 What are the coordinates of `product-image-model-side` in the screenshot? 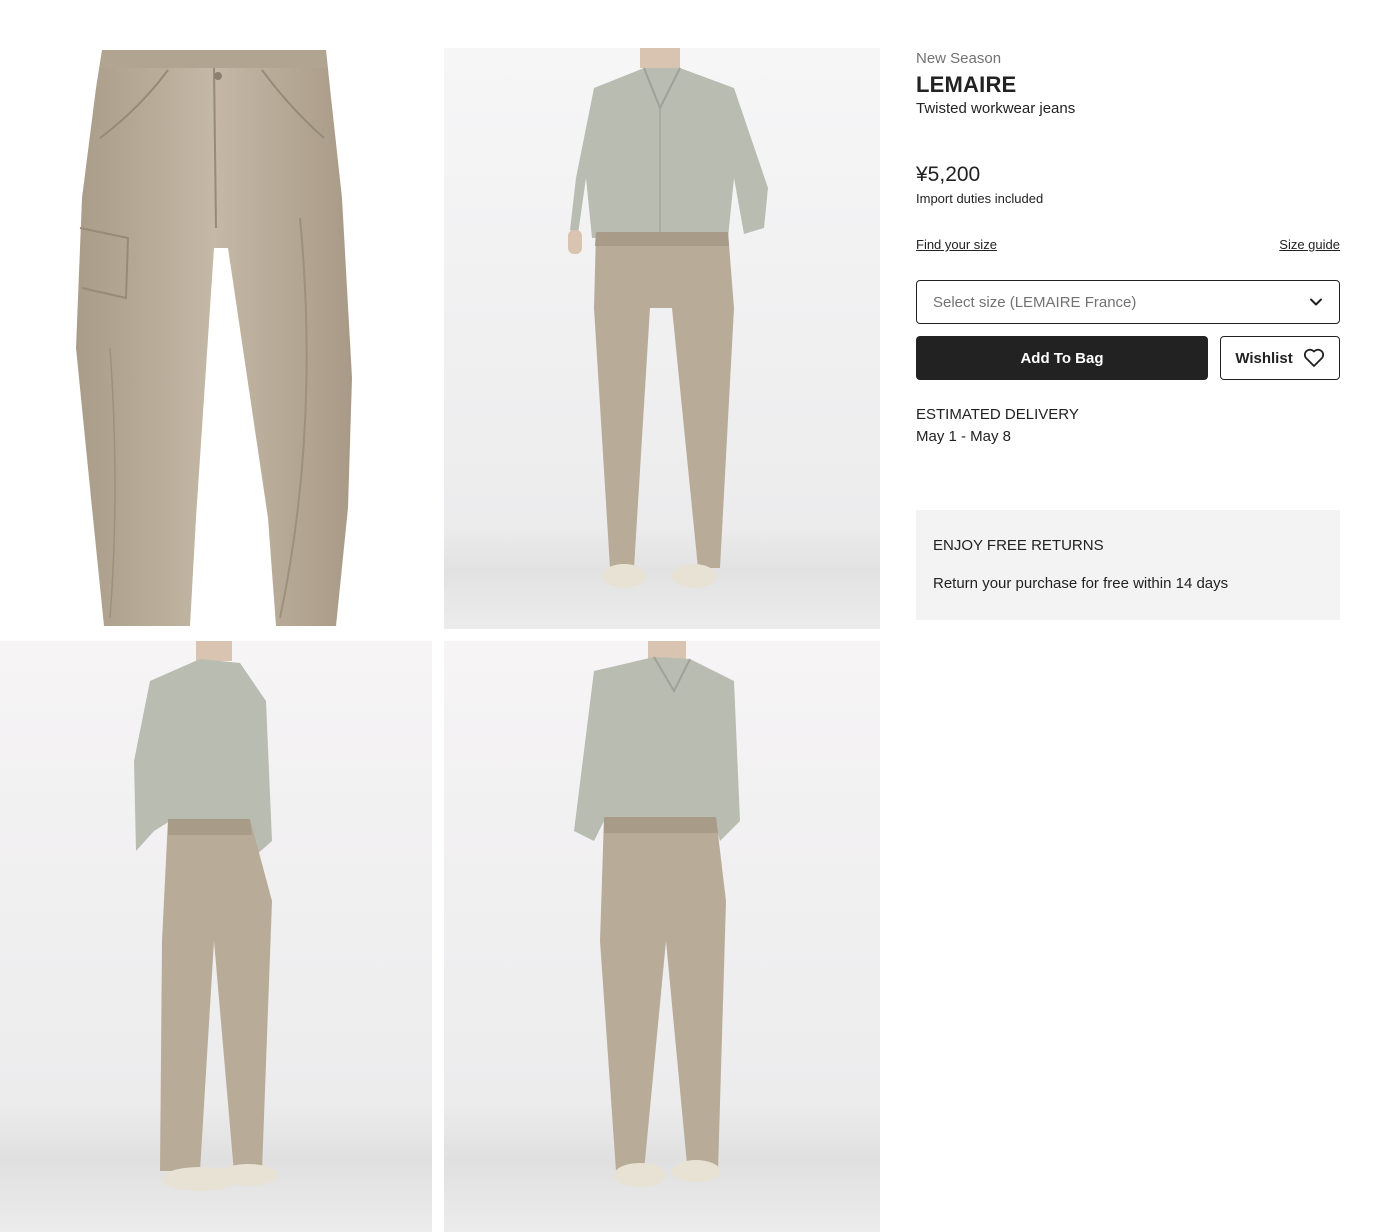 It's located at (216, 936).